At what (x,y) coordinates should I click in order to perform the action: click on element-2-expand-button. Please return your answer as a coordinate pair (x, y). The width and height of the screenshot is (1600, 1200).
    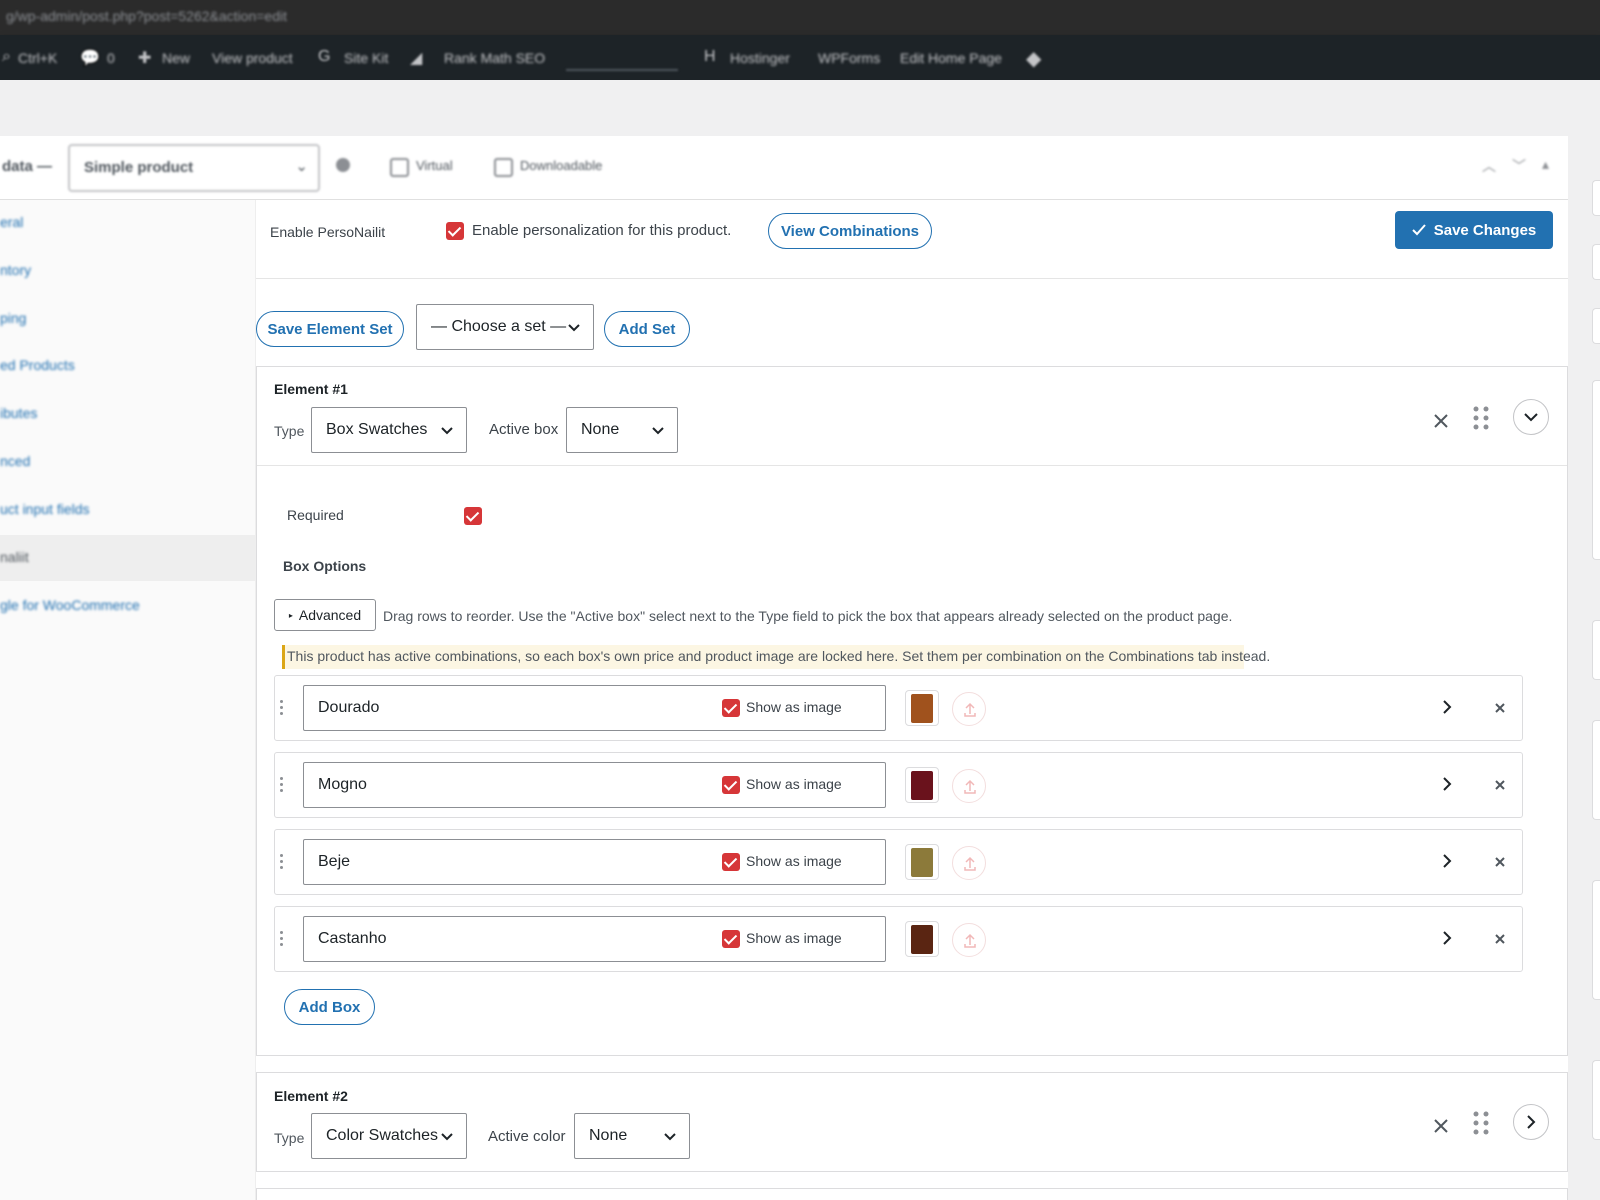
    Looking at the image, I should click on (1531, 1122).